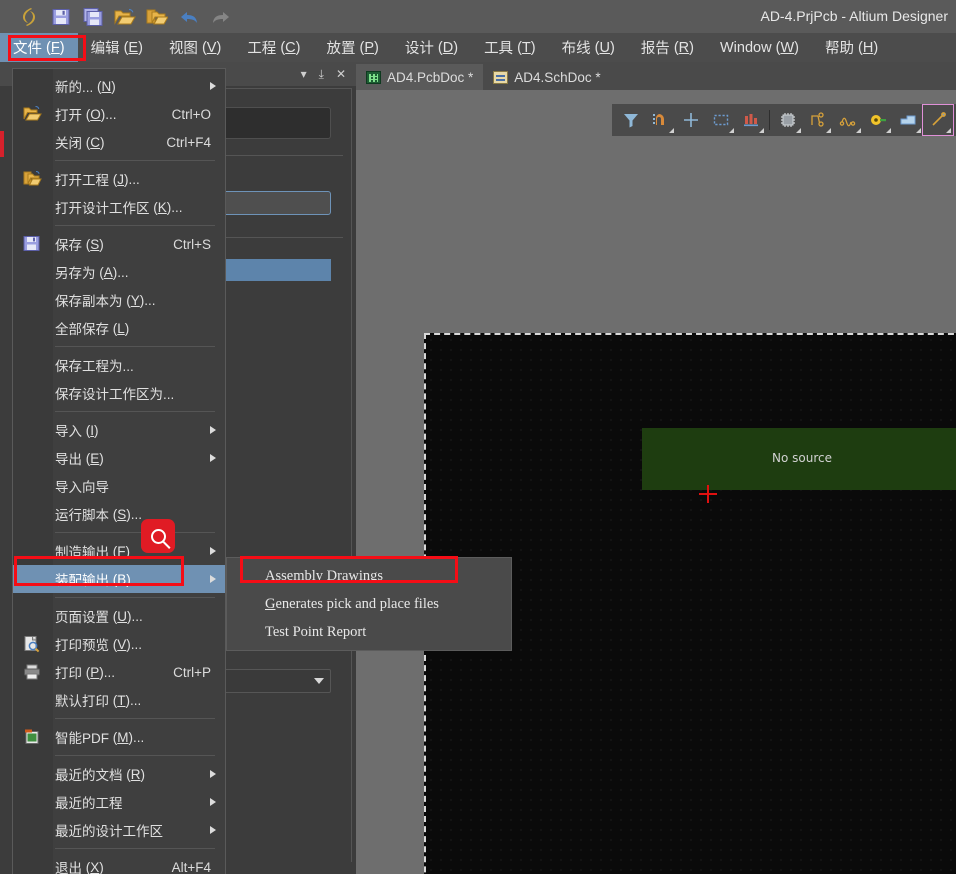  I want to click on toolbar-separator, so click(769, 120).